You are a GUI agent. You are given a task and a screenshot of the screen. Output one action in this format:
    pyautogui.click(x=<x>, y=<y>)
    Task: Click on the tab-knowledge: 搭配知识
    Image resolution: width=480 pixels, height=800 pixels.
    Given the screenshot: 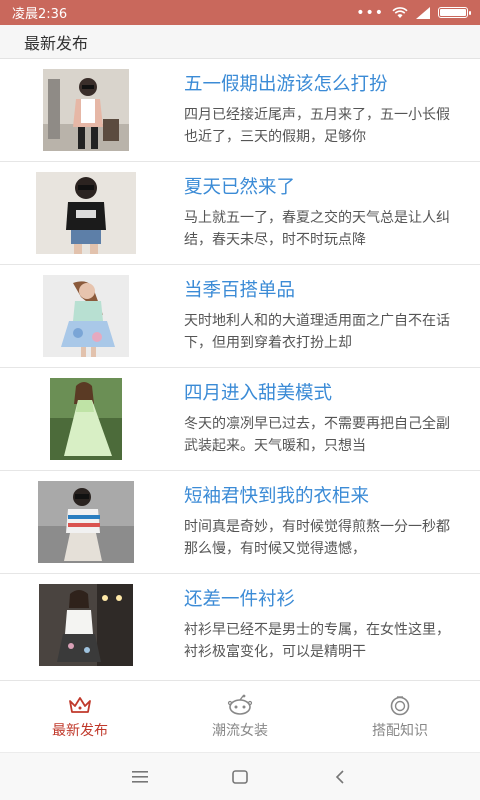 What is the action you would take?
    pyautogui.click(x=400, y=716)
    